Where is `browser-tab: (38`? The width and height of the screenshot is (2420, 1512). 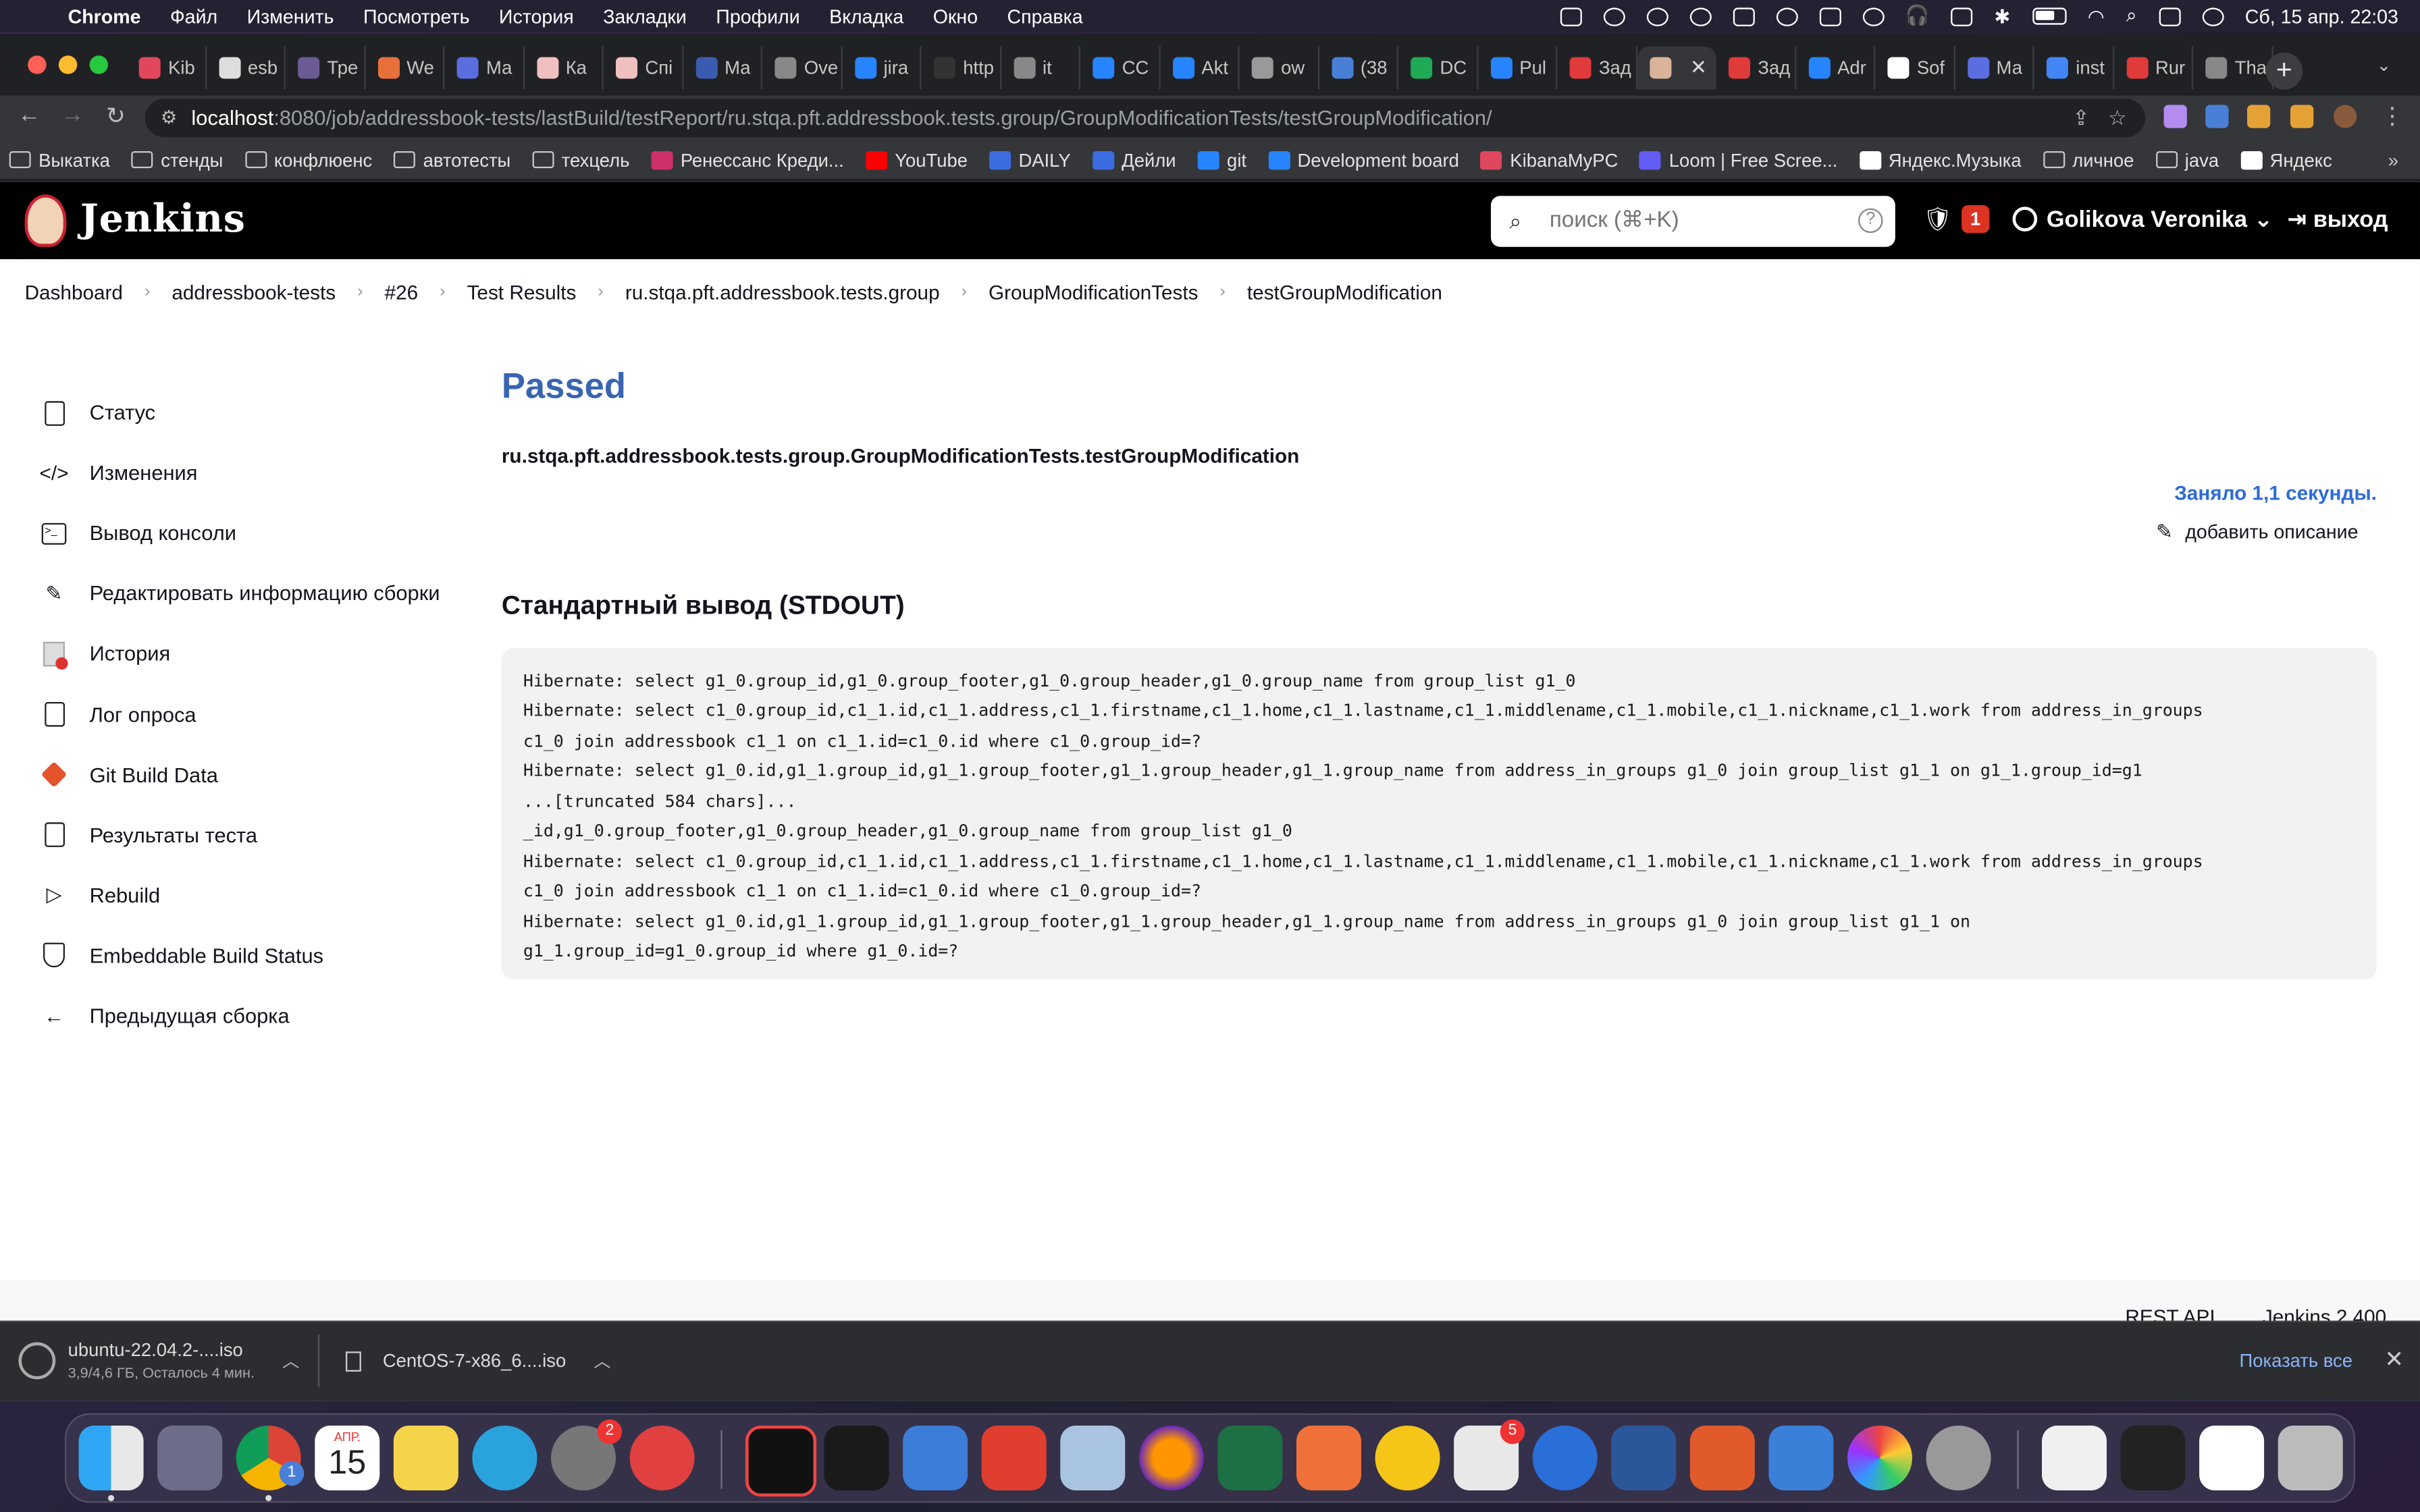
browser-tab: (38 is located at coordinates (1358, 68).